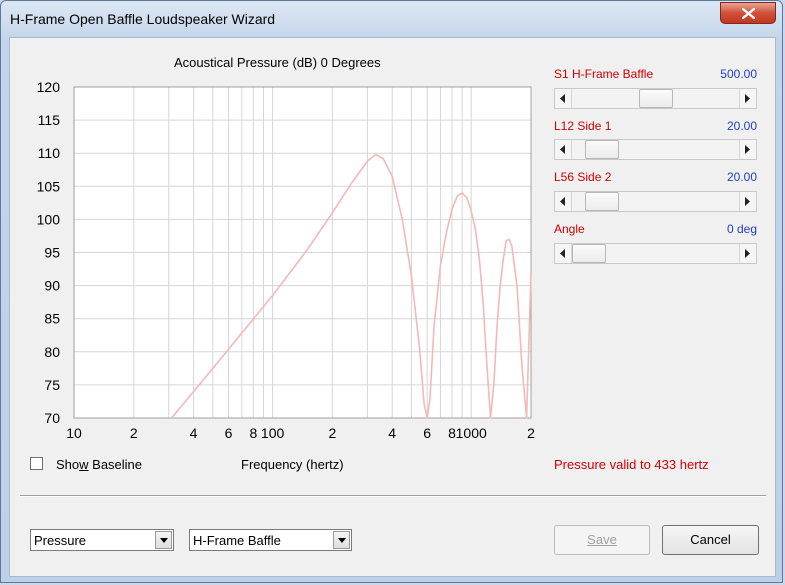  Describe the element at coordinates (569, 229) in the screenshot. I see `angle-label: Angle` at that location.